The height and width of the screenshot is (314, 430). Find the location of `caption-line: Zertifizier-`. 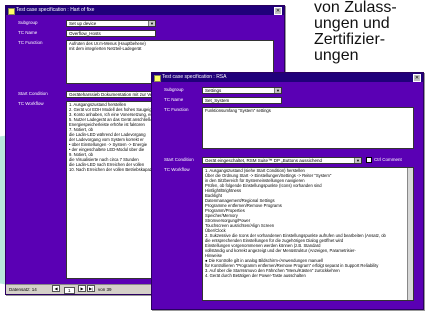

caption-line: Zertifizier- is located at coordinates (350, 39).